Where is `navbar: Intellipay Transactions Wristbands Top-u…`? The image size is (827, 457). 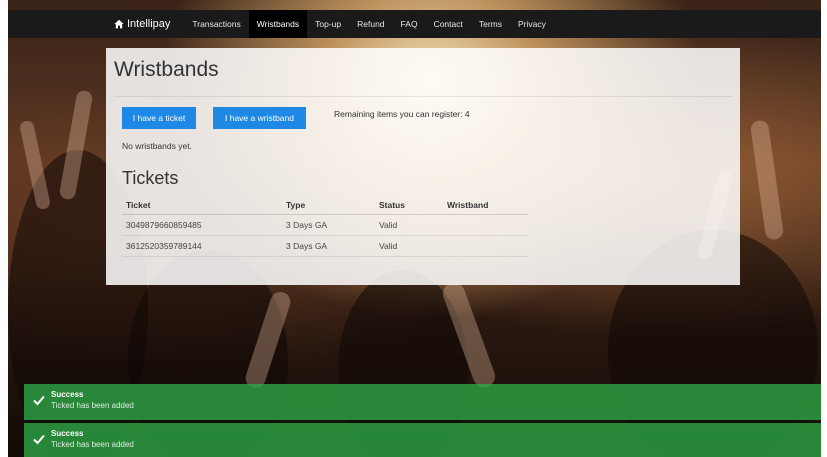
navbar: Intellipay Transactions Wristbands Top-u… is located at coordinates (414, 24).